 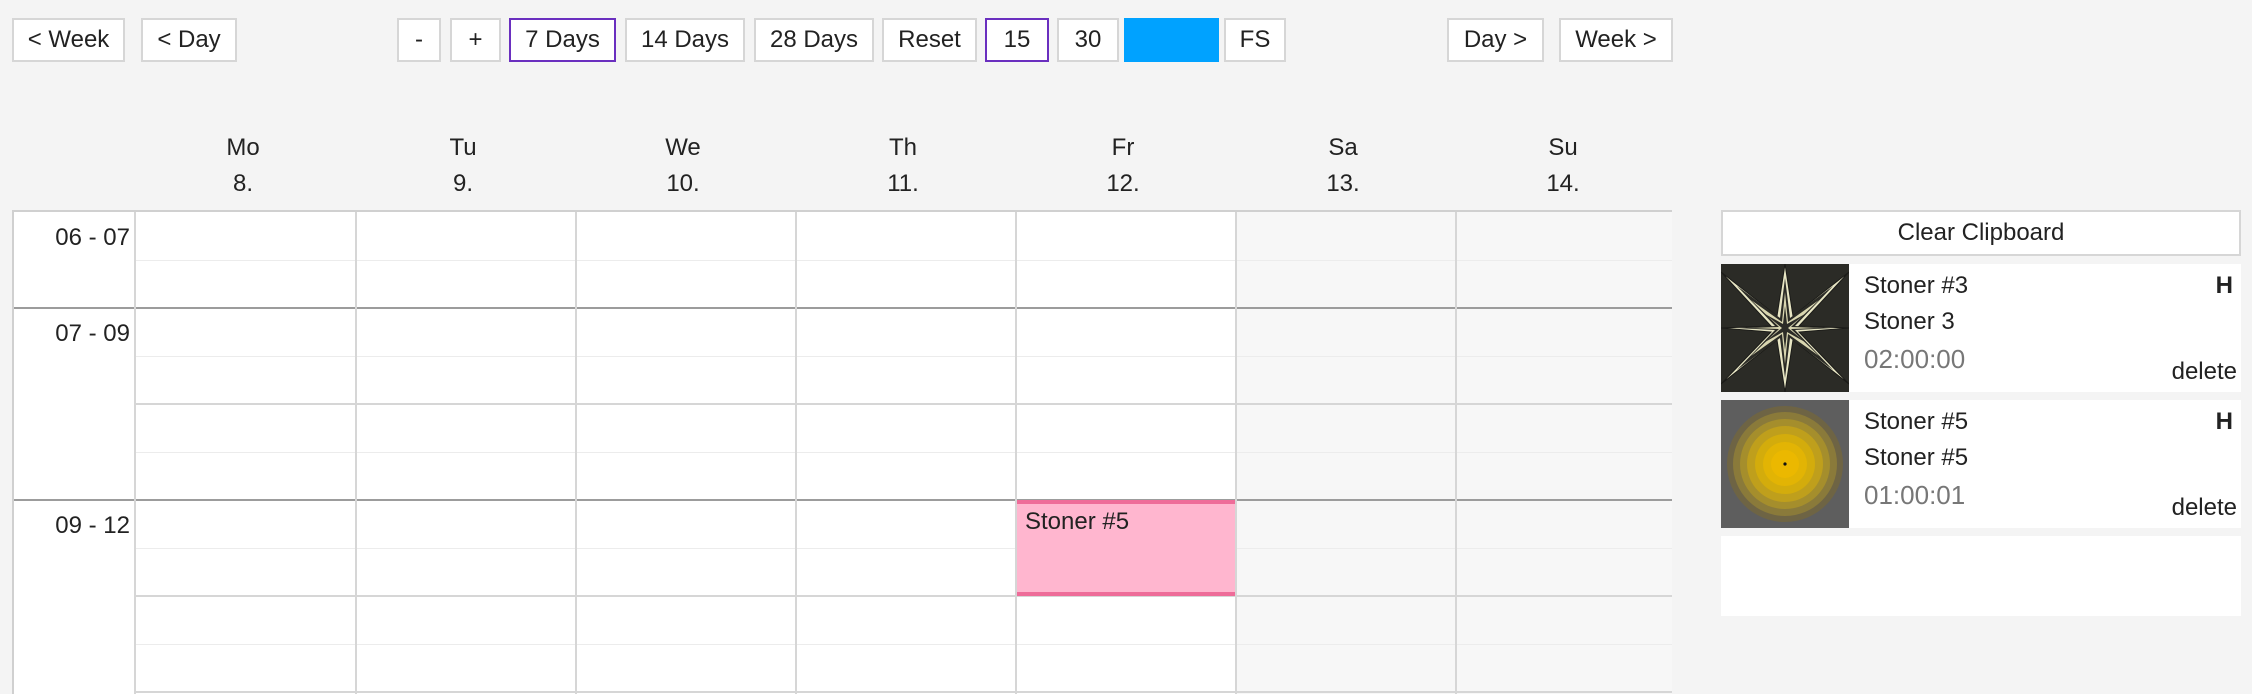 What do you see at coordinates (683, 166) in the screenshot?
I see `day-header-we: We 10.` at bounding box center [683, 166].